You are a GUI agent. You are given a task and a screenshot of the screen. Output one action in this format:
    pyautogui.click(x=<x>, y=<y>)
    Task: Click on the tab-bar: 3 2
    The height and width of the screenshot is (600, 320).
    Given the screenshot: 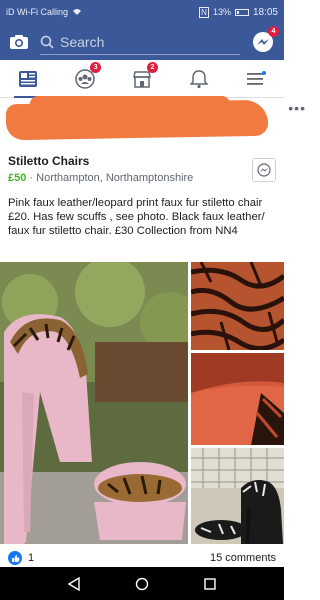 What is the action you would take?
    pyautogui.click(x=142, y=79)
    